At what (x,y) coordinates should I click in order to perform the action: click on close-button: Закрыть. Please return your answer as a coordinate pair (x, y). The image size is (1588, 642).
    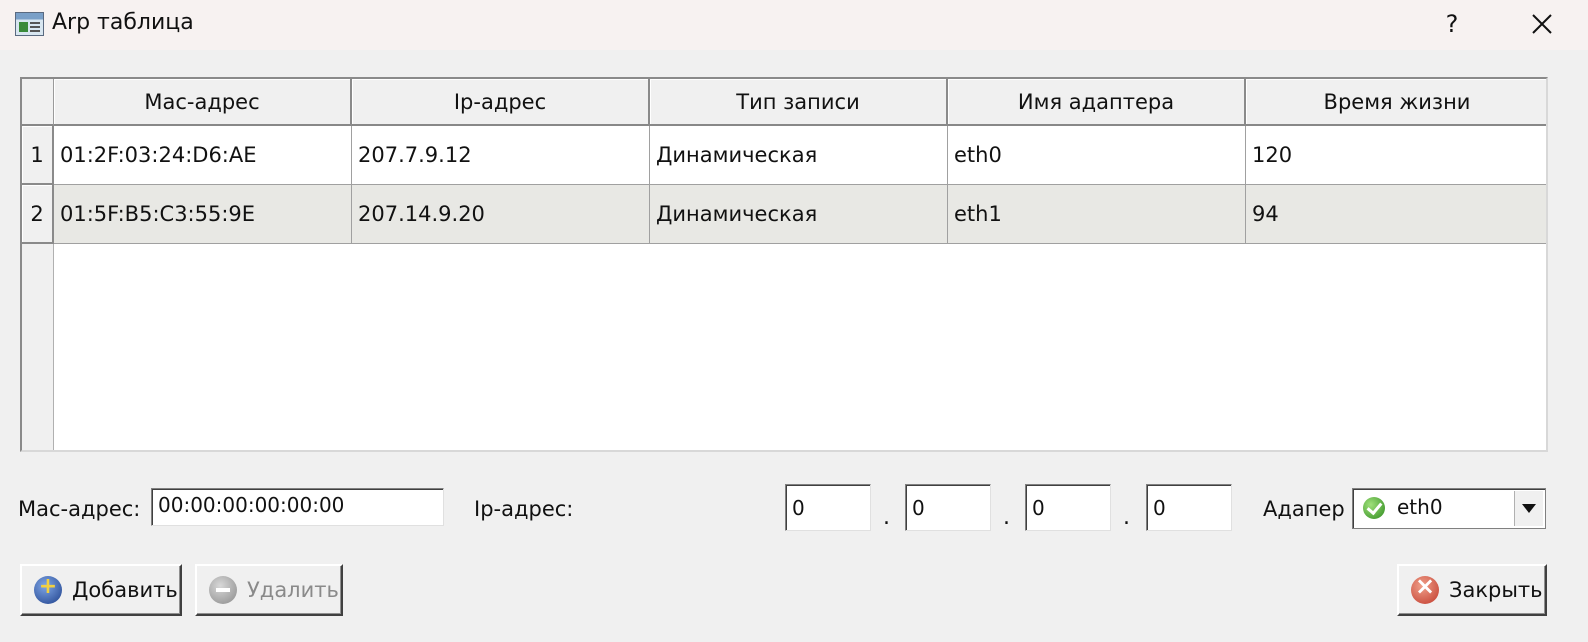
    Looking at the image, I should click on (1472, 590).